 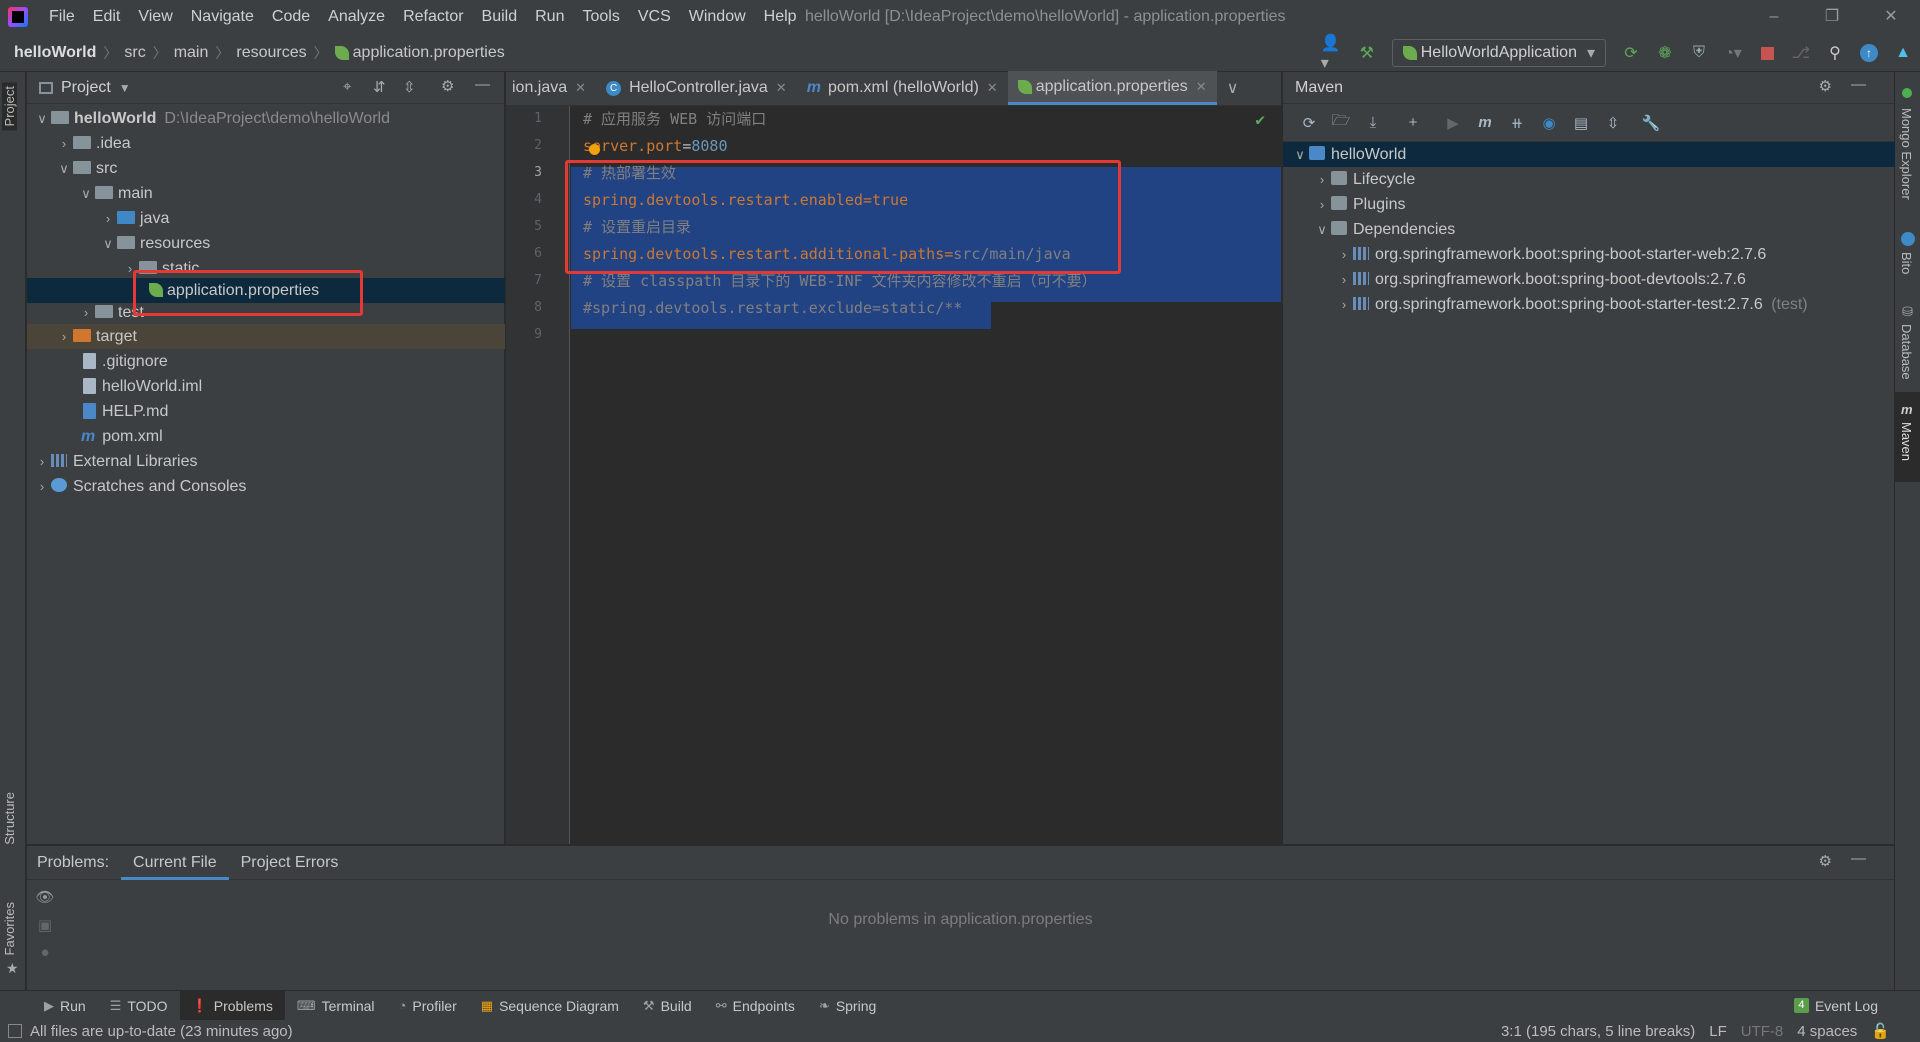 What do you see at coordinates (1333, 53) in the screenshot?
I see `user-icon: 👤▾` at bounding box center [1333, 53].